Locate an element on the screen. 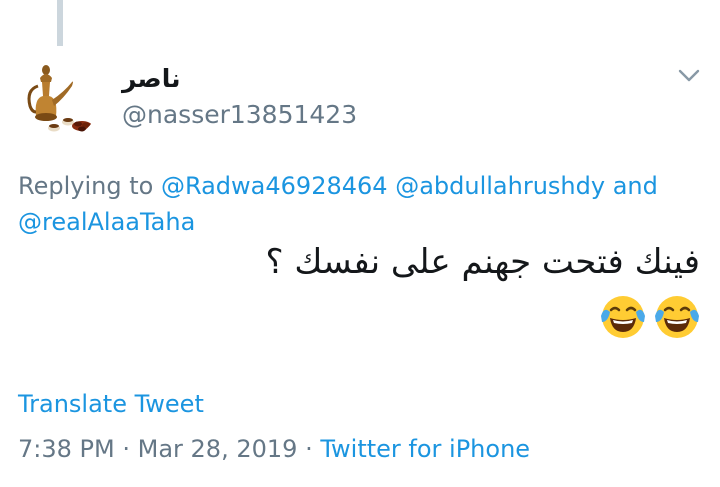  dallah-coffee-pot-icon is located at coordinates (58, 98).